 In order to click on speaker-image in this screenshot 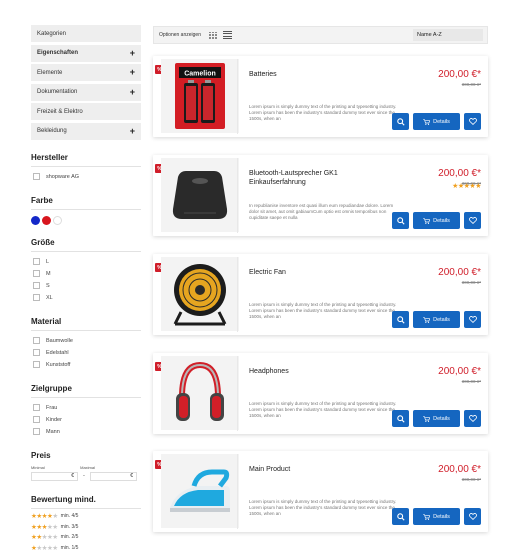, I will do `click(200, 195)`.